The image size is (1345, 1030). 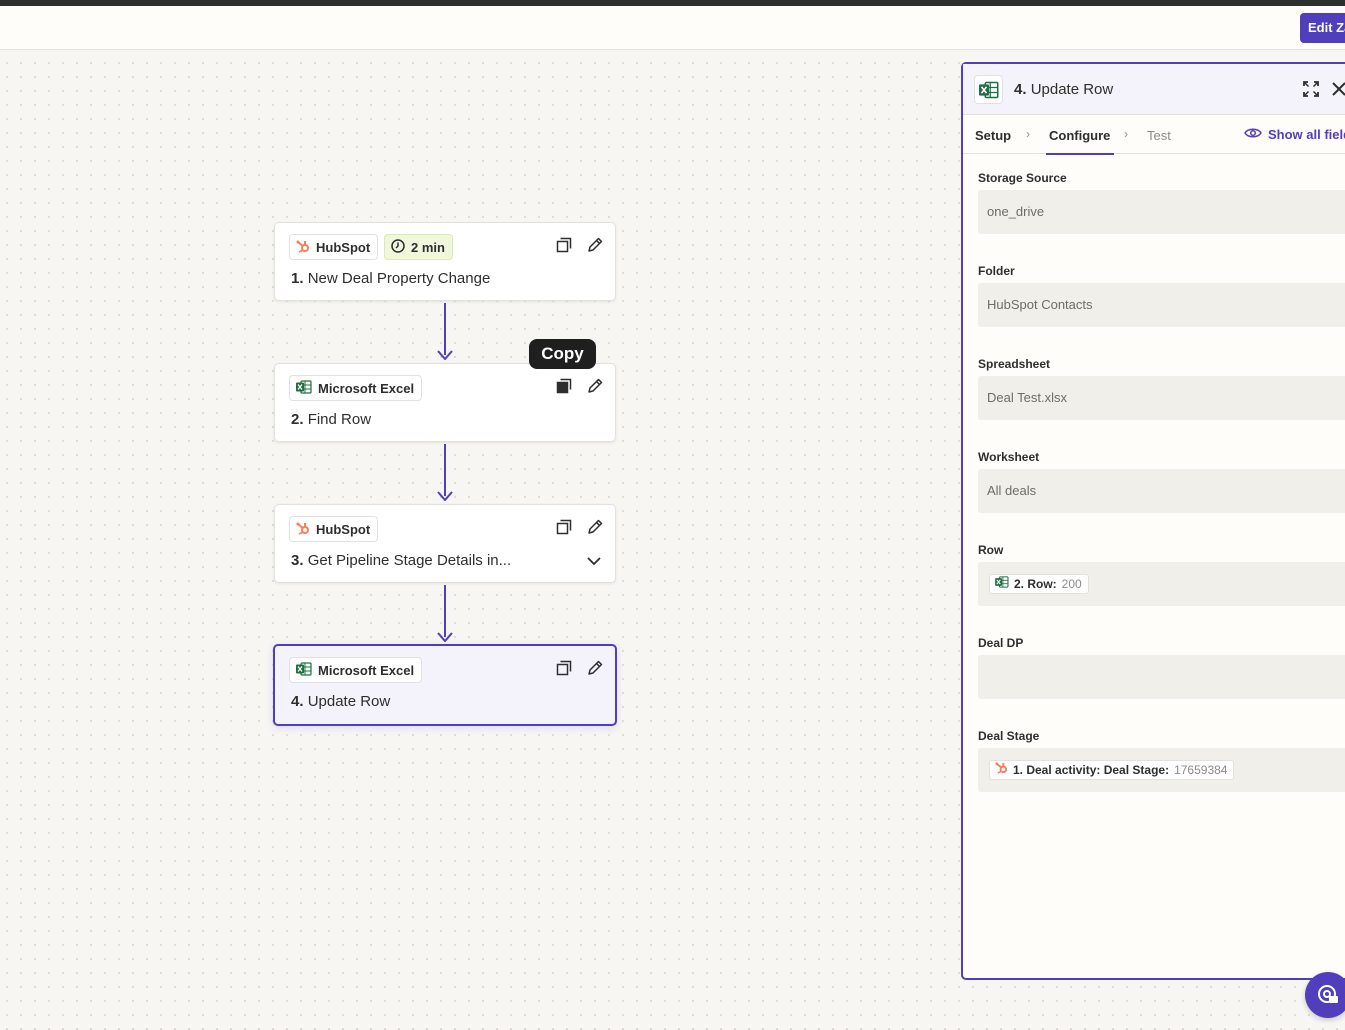 What do you see at coordinates (399, 278) in the screenshot?
I see `step-name: New Deal Property Change` at bounding box center [399, 278].